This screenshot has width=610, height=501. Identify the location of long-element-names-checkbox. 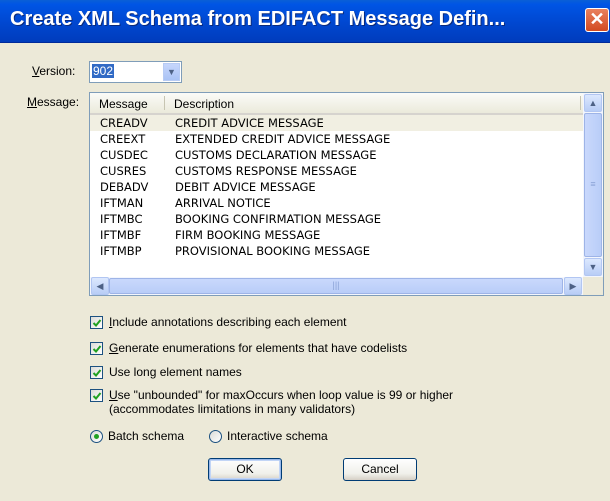
(96, 372).